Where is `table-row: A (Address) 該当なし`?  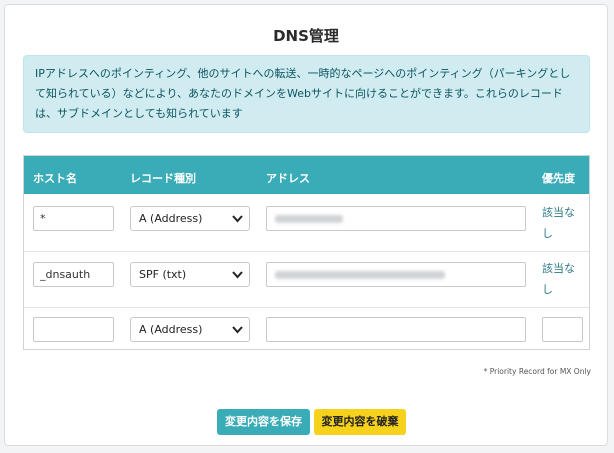
table-row: A (Address) 該当なし is located at coordinates (306, 223).